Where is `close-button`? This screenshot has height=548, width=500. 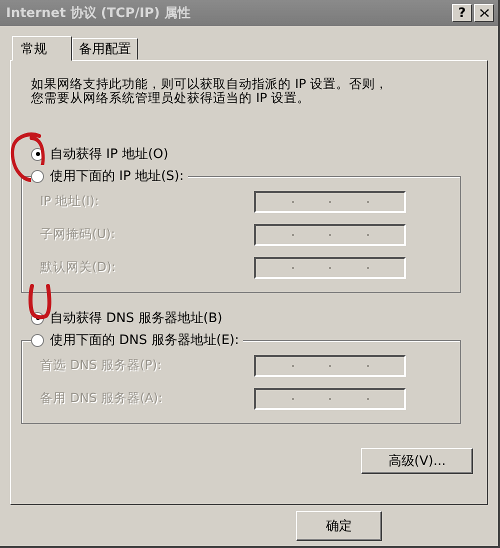
close-button is located at coordinates (484, 13).